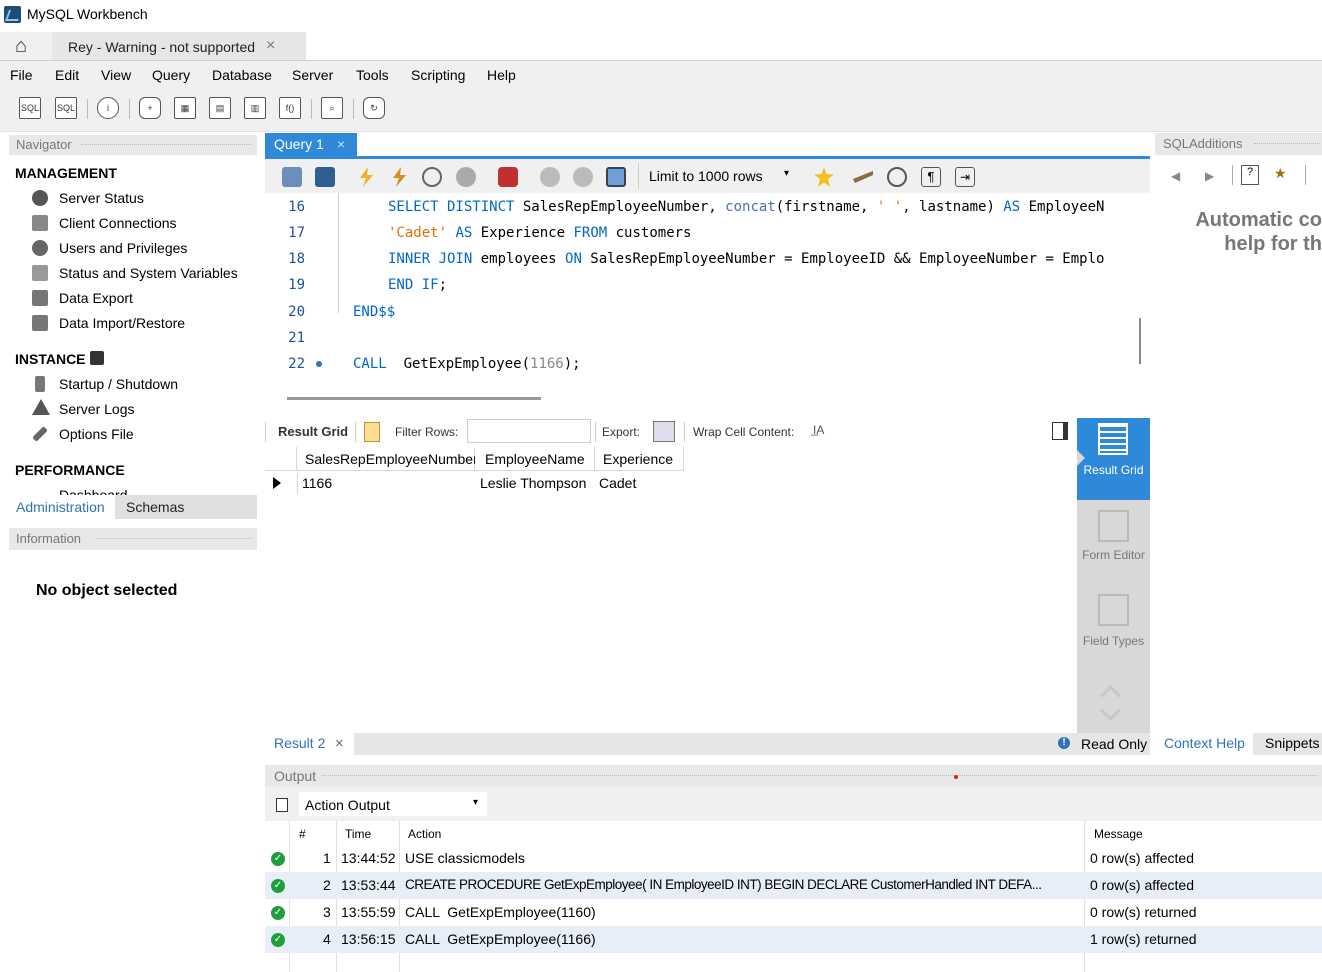 This screenshot has height=972, width=1322. Describe the element at coordinates (533, 483) in the screenshot. I see `table-cell: Leslie Thompson` at that location.